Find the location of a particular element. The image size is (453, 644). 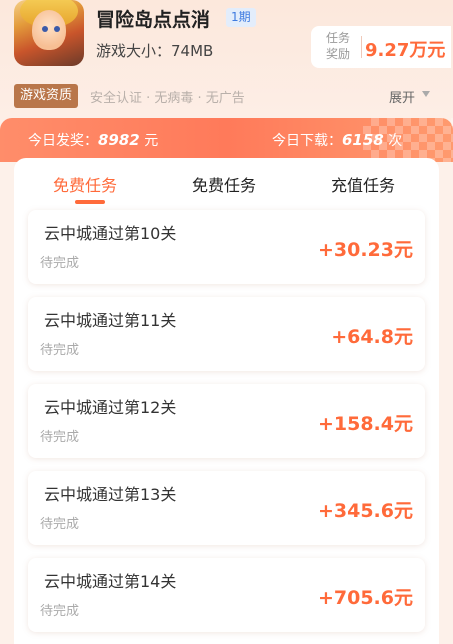

task-reward-box: 任务奖励 9.27万元 is located at coordinates (381, 47).